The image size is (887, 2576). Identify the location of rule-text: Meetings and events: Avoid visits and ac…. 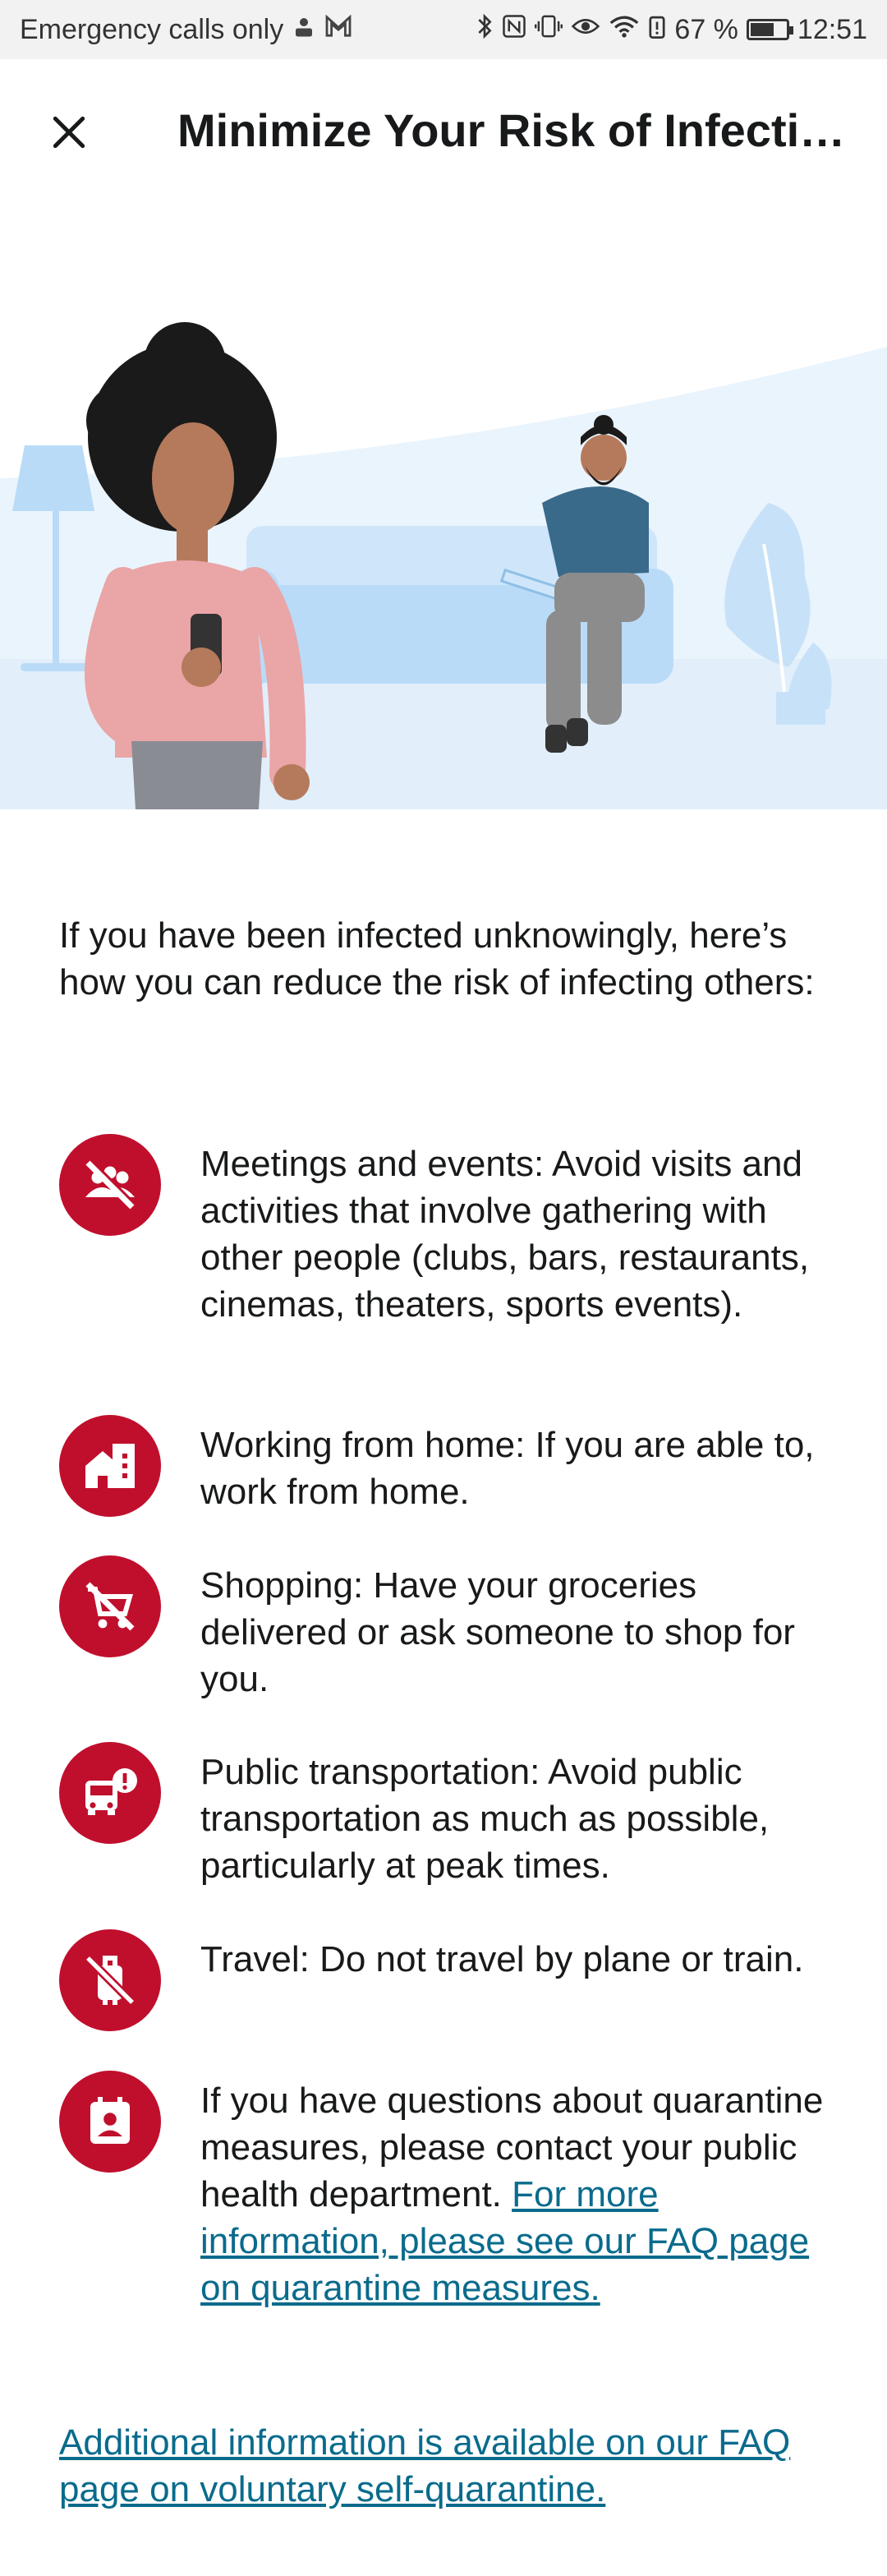
(505, 1234).